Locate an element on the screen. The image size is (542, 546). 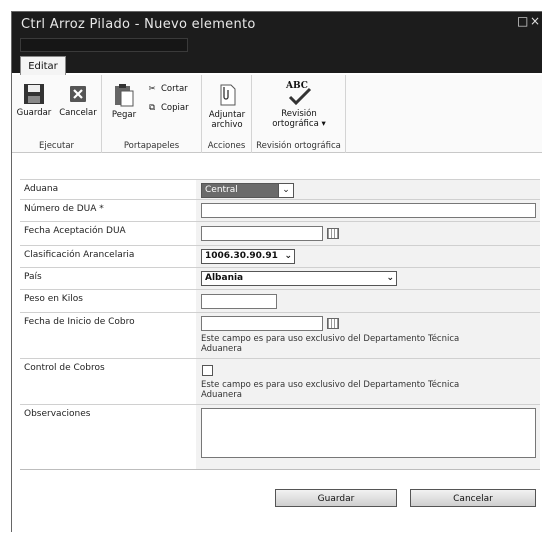
label-observaciones: Observaciones is located at coordinates (57, 414).